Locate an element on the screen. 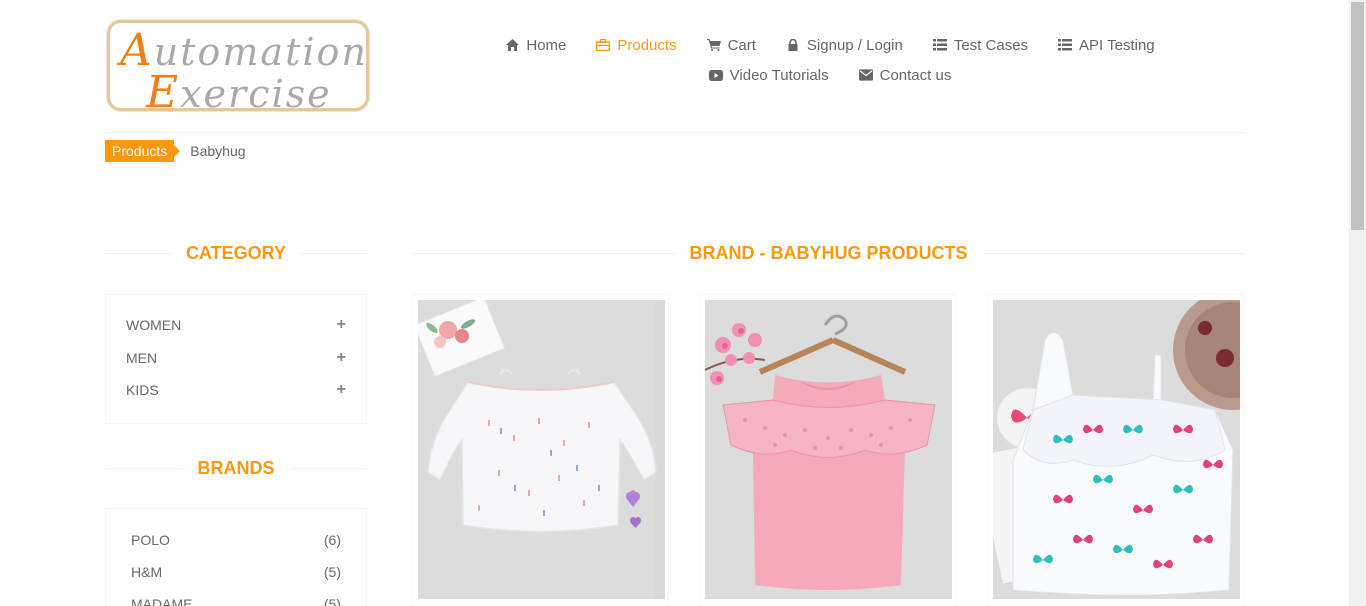 Image resolution: width=1366 pixels, height=606 pixels. nav-video-tutorials: Video Tutorials is located at coordinates (769, 75).